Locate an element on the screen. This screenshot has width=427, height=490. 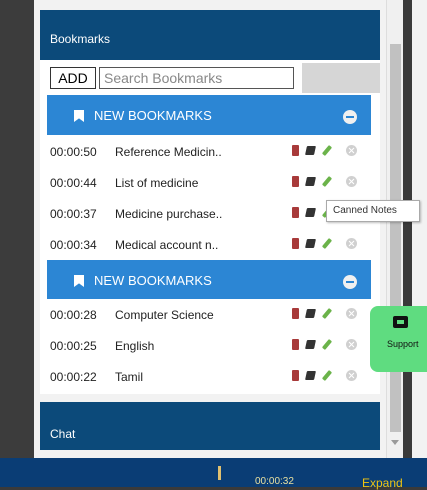
search-row: ADD is located at coordinates (210, 78).